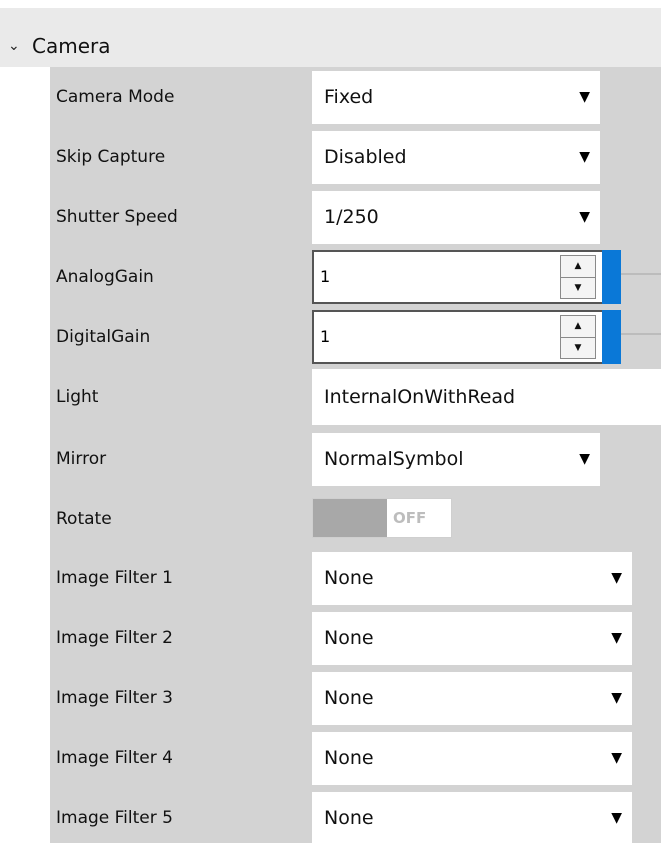 Image resolution: width=661 pixels, height=848 pixels. I want to click on digital-gain-input: 1 ▲ ▼, so click(458, 337).